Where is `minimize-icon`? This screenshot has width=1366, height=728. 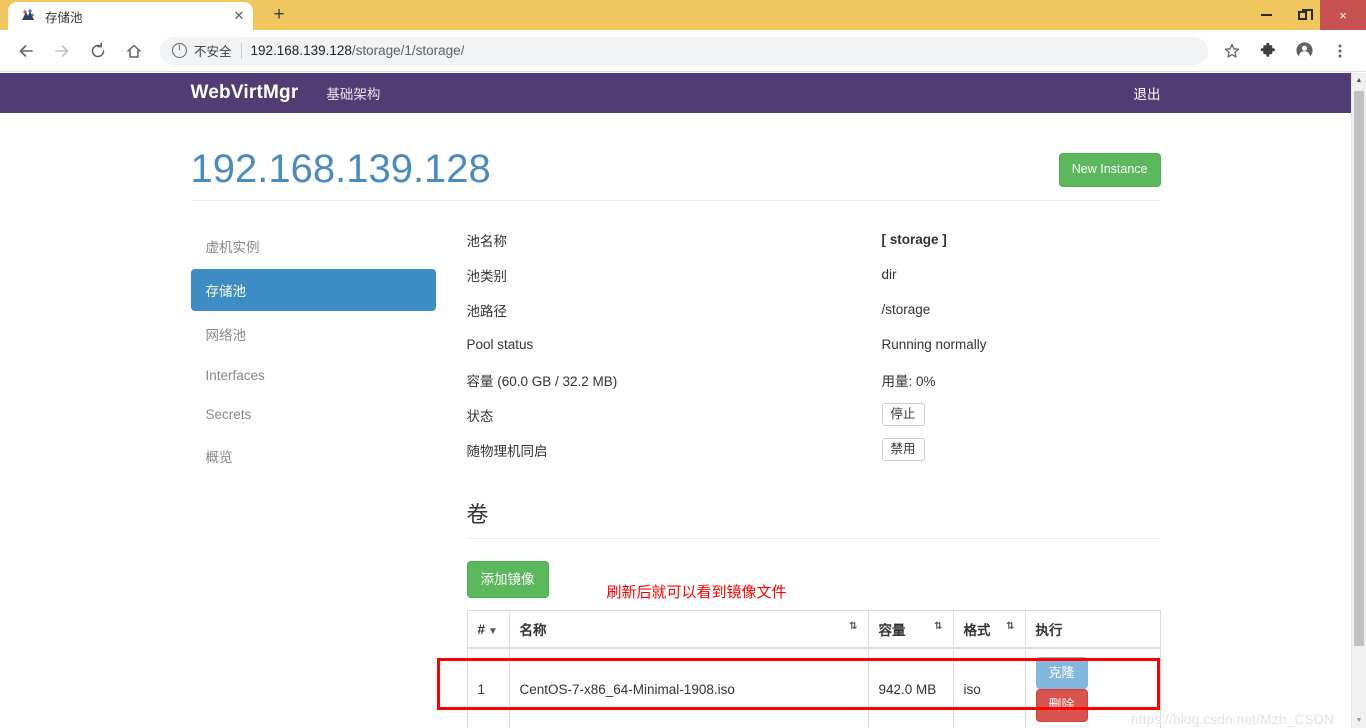 minimize-icon is located at coordinates (1266, 15).